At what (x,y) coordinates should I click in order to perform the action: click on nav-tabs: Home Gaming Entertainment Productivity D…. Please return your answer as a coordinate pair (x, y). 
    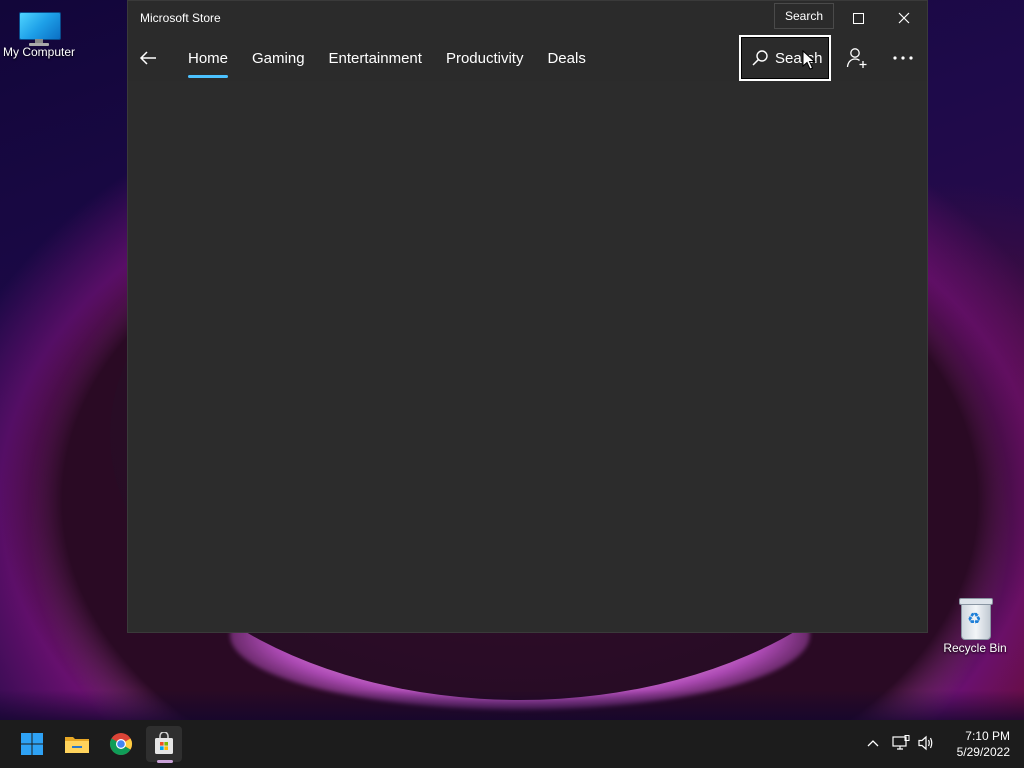
    Looking at the image, I should click on (399, 58).